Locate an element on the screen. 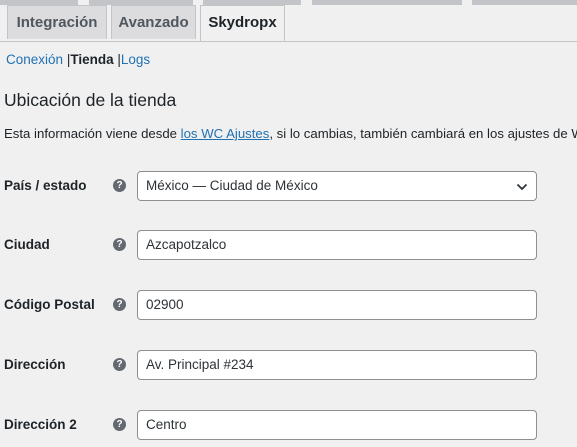 The image size is (577, 447). section-subnav: Conexión |Tienda |Logs is located at coordinates (78, 60).